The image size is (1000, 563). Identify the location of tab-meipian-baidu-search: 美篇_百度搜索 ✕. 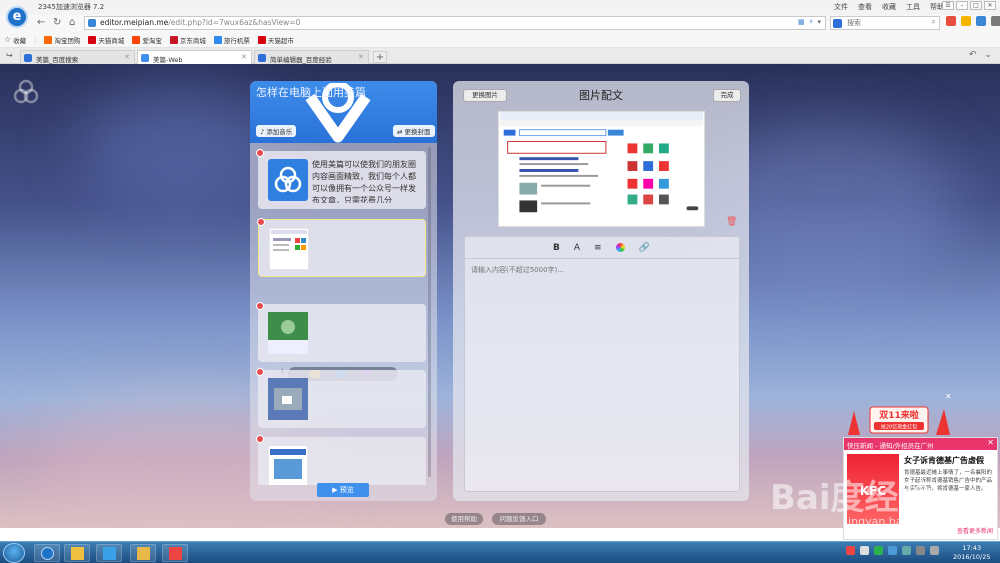
(77, 57).